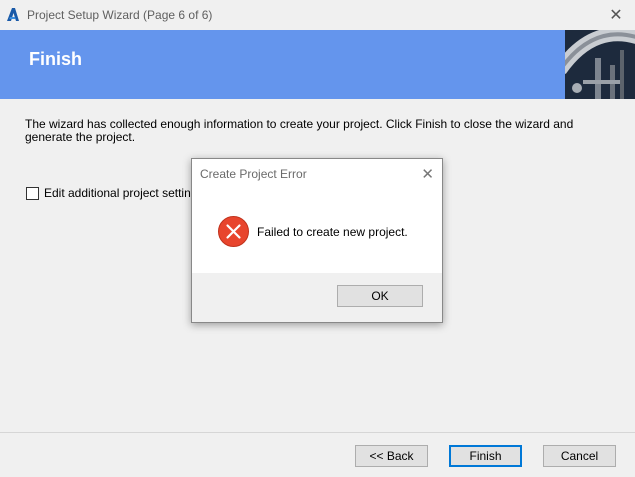 This screenshot has width=635, height=477. Describe the element at coordinates (233, 231) in the screenshot. I see `error-icon` at that location.